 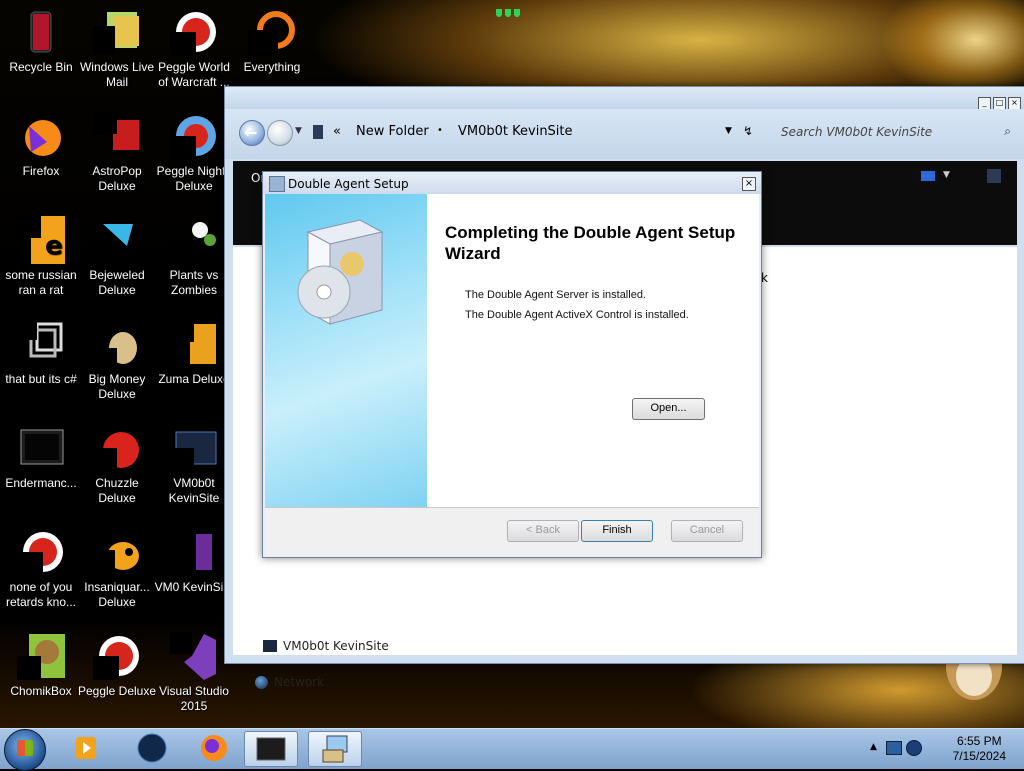 I want to click on desktop-icon-peggle-nights: Peggle Nights Deluxe, so click(x=194, y=150).